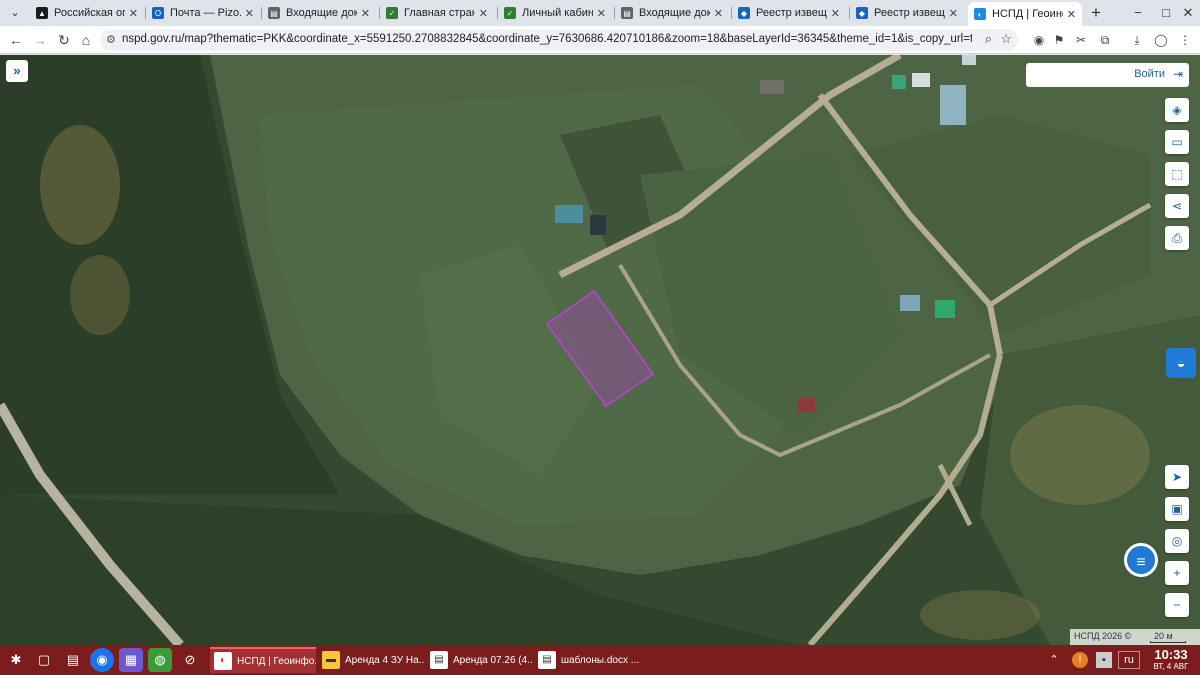 The width and height of the screenshot is (1200, 675). What do you see at coordinates (86, 40) in the screenshot?
I see `home-icon: ⌂` at bounding box center [86, 40].